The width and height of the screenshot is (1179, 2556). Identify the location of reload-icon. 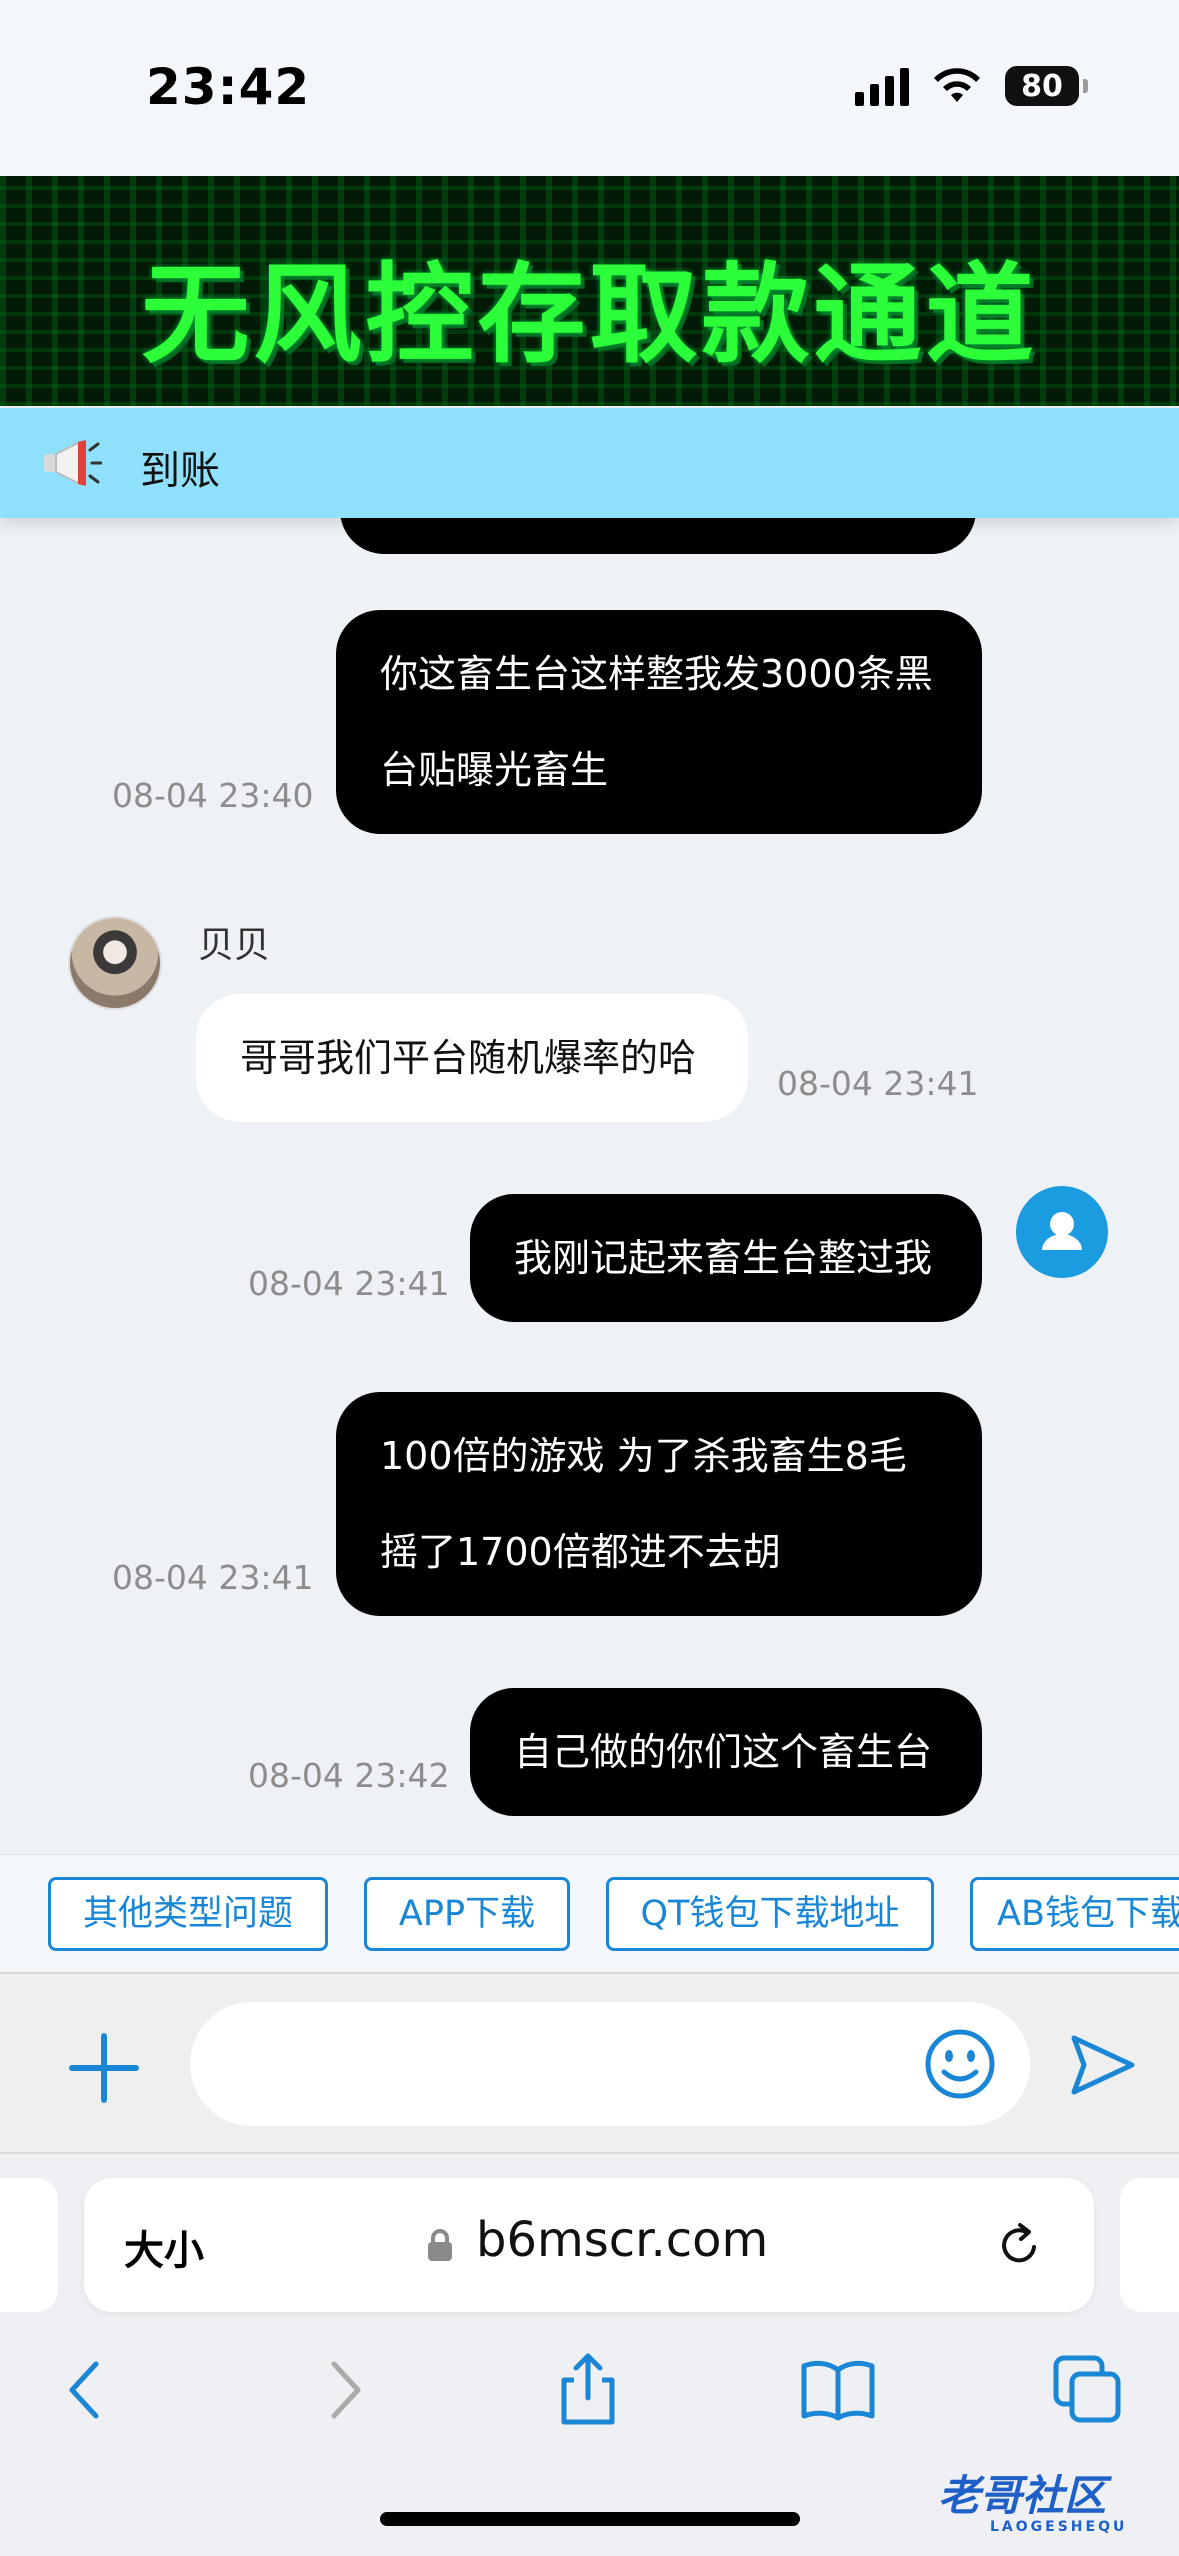
(1019, 2245).